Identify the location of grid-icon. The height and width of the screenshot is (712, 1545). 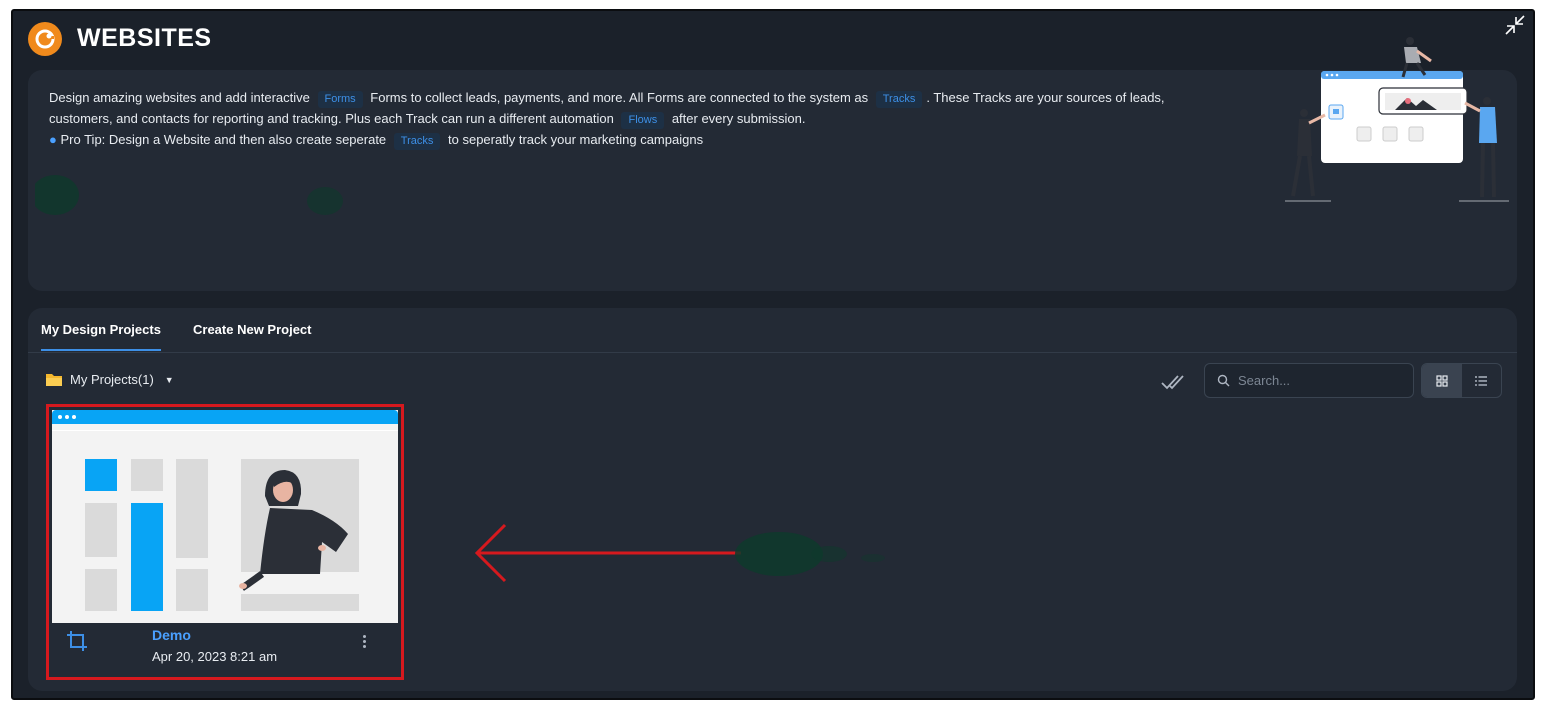
(1442, 380).